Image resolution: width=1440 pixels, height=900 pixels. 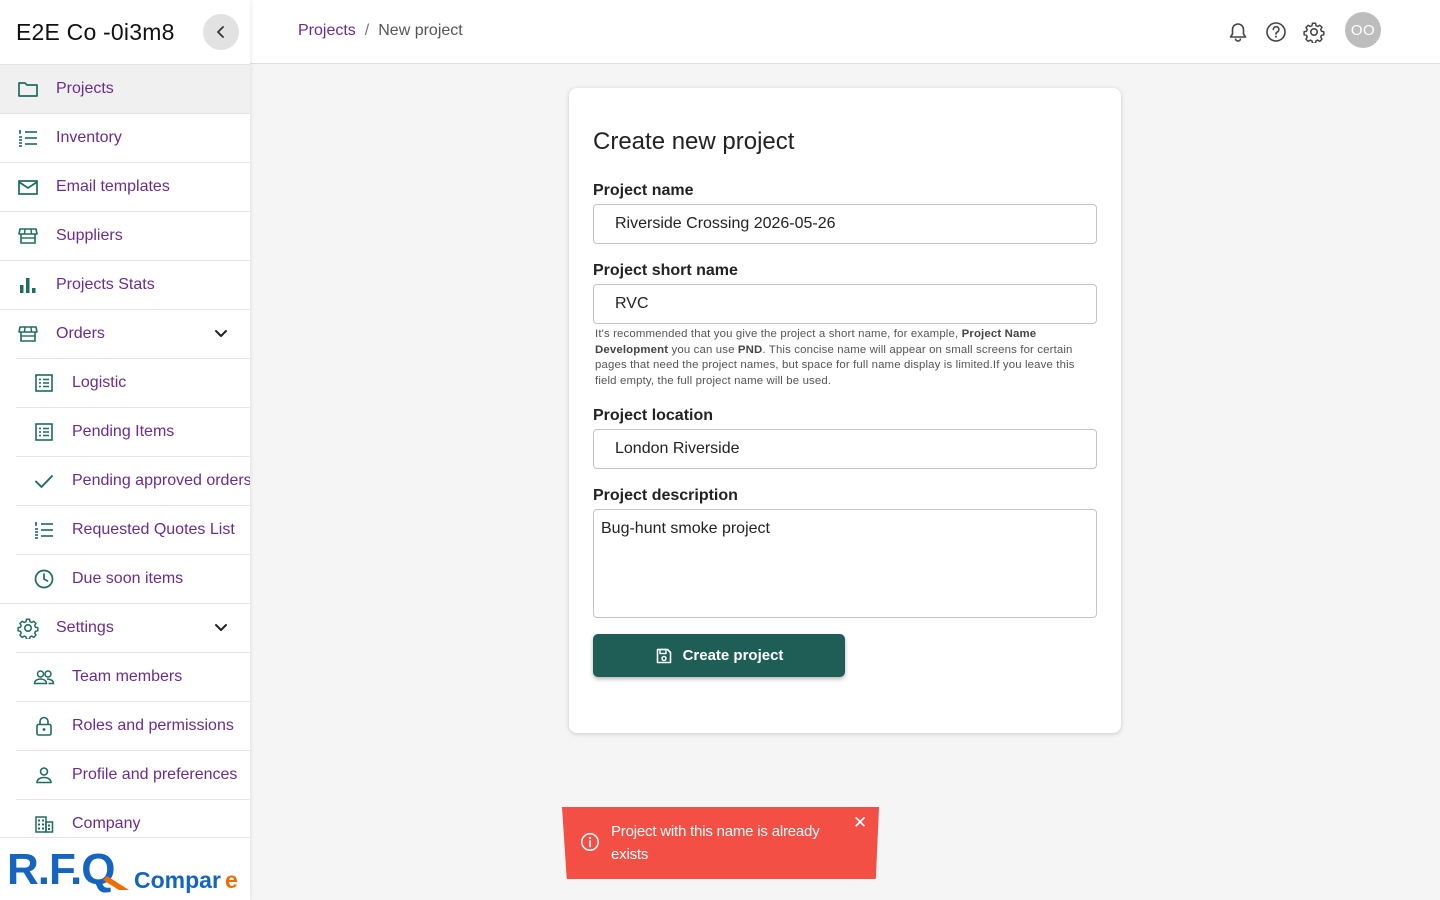 I want to click on header-actions, so click(x=1282, y=32).